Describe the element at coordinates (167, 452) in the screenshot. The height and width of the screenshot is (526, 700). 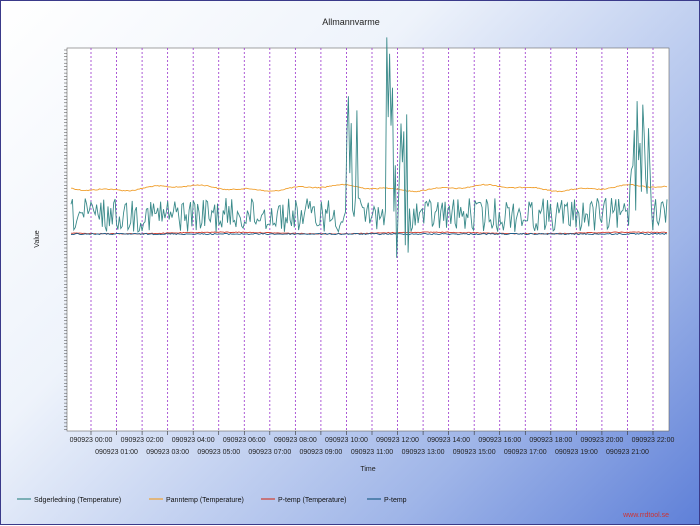
I see `x-tick-label: 090923 03:00` at that location.